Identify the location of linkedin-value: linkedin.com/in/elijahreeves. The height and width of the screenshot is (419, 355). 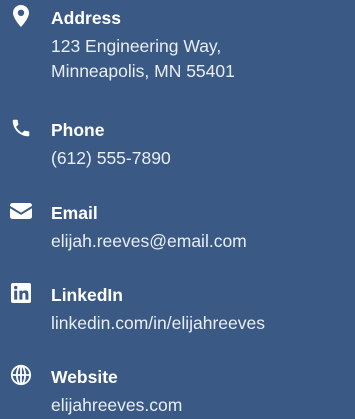
(158, 323).